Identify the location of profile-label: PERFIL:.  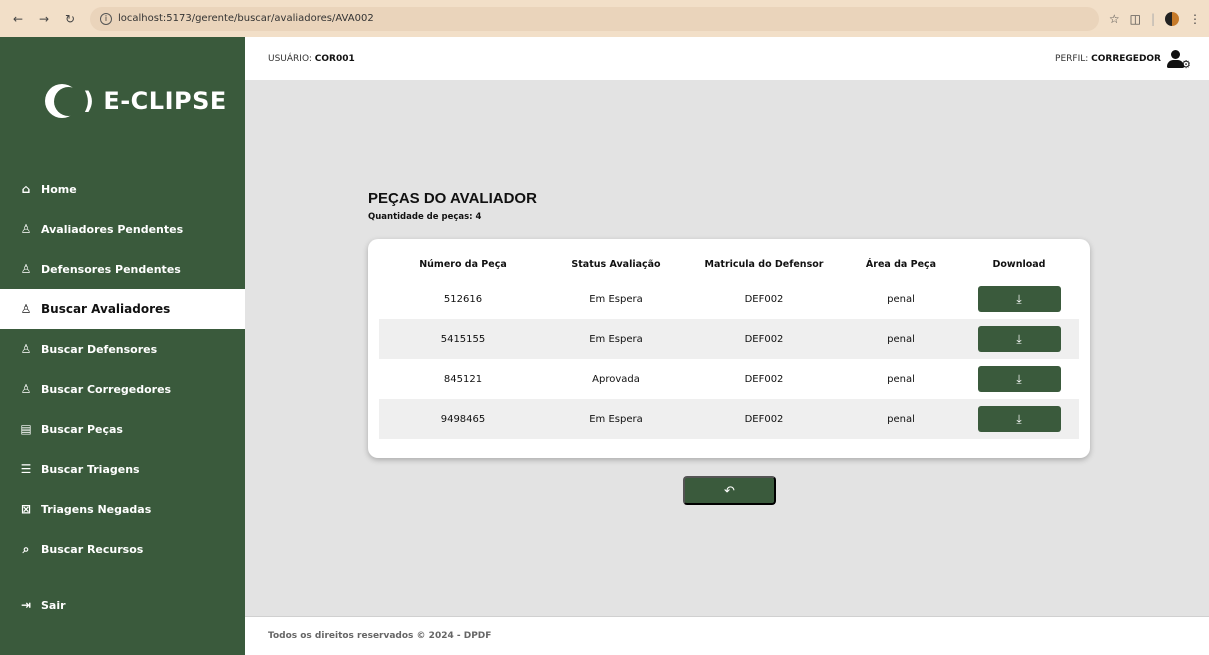
(1073, 58).